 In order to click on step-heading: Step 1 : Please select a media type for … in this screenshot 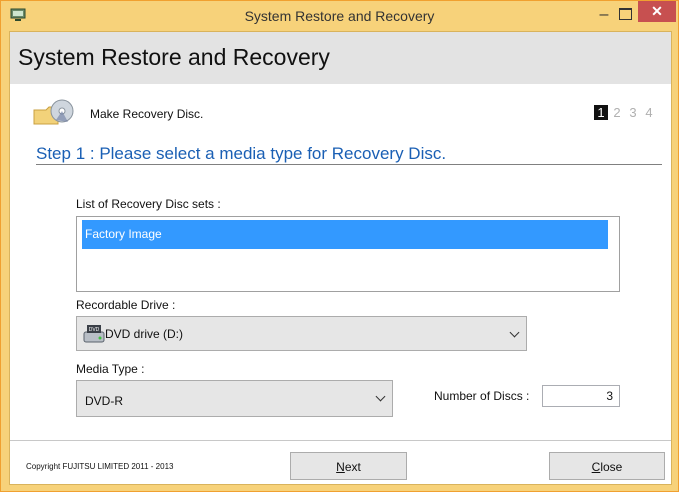, I will do `click(241, 153)`.